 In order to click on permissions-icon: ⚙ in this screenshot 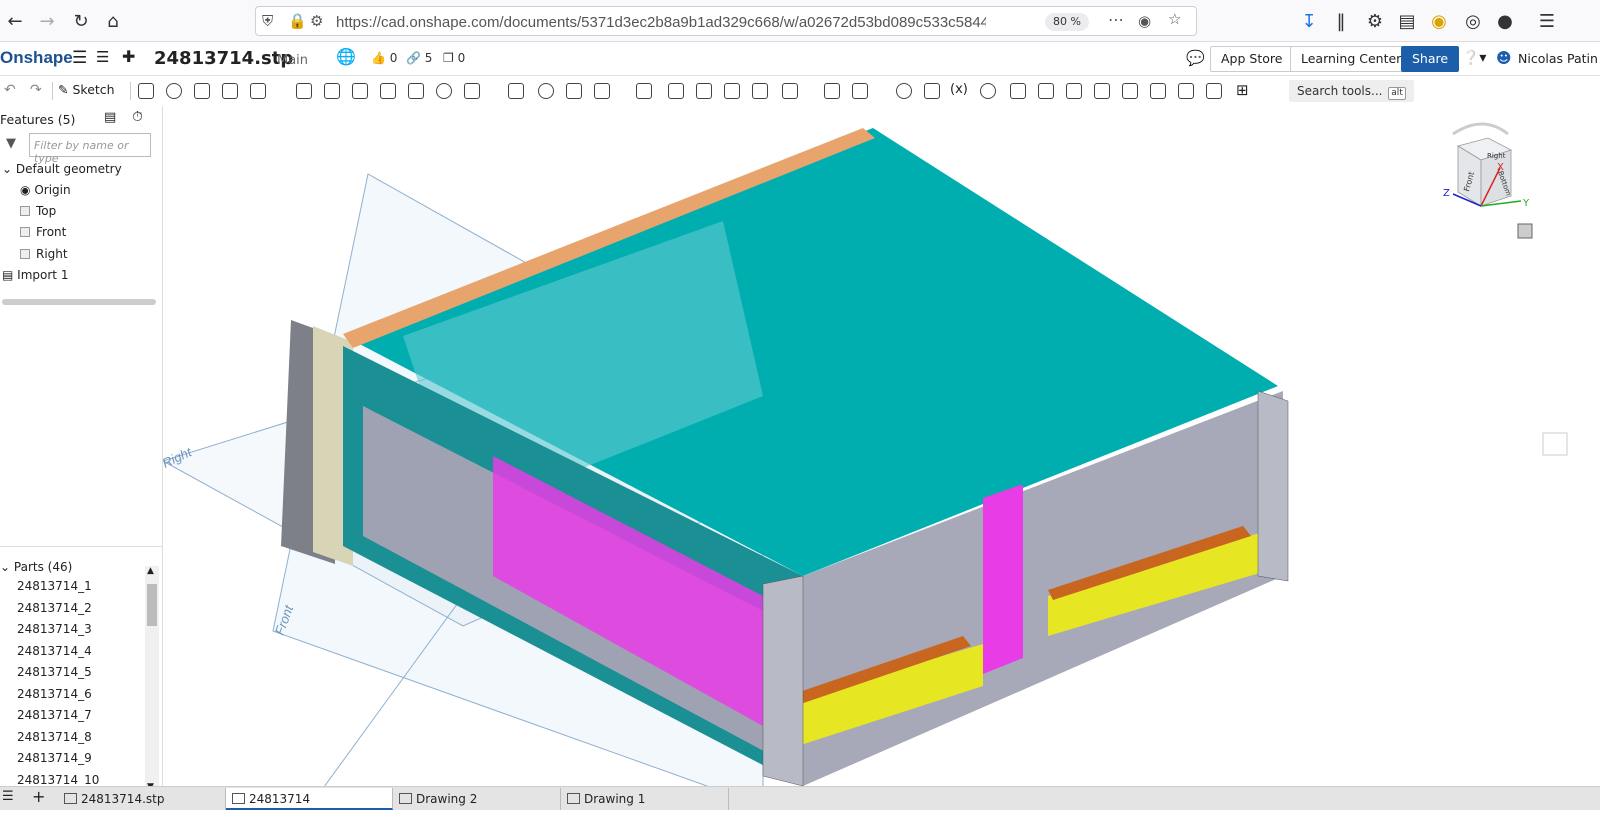, I will do `click(316, 21)`.